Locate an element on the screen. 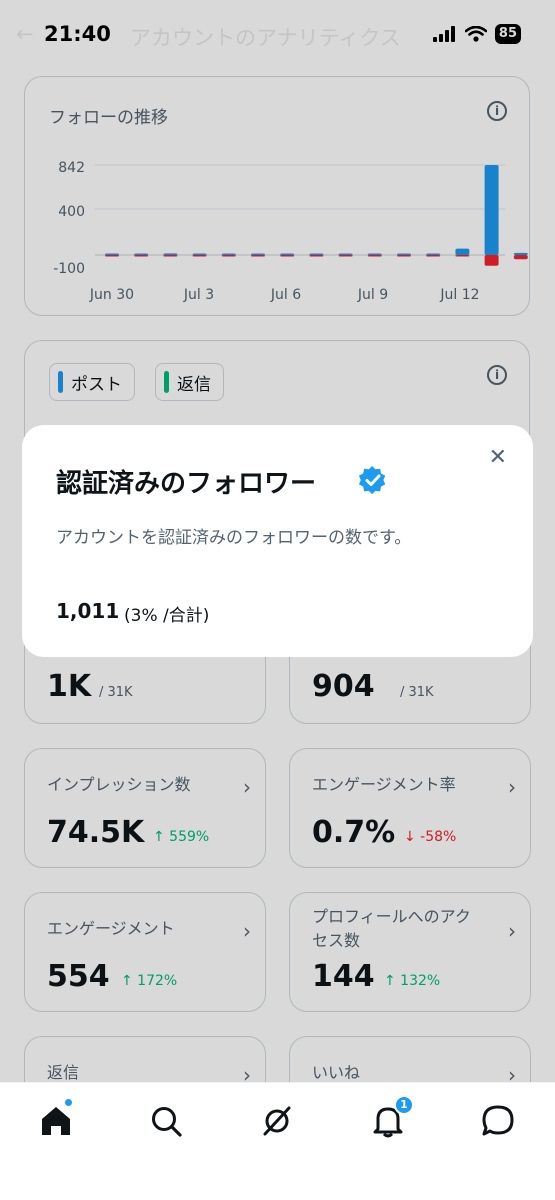 This screenshot has height=1200, width=555. tab-grok is located at coordinates (277, 1121).